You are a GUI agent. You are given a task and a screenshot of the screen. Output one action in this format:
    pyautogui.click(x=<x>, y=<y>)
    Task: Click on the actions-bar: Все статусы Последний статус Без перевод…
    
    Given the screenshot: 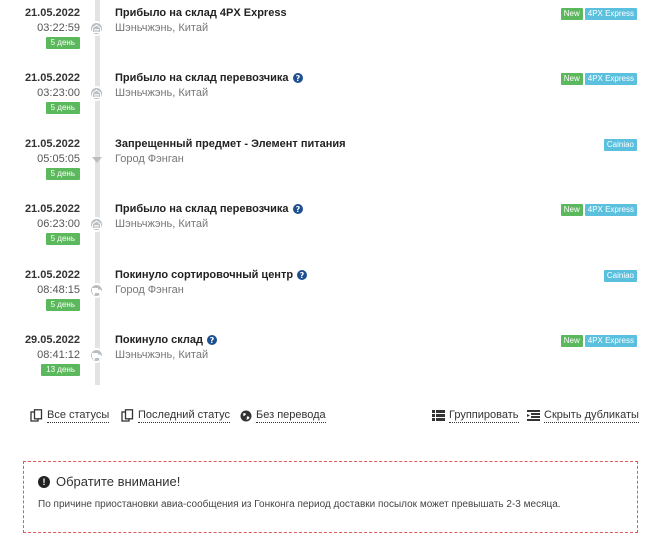 What is the action you would take?
    pyautogui.click(x=324, y=418)
    